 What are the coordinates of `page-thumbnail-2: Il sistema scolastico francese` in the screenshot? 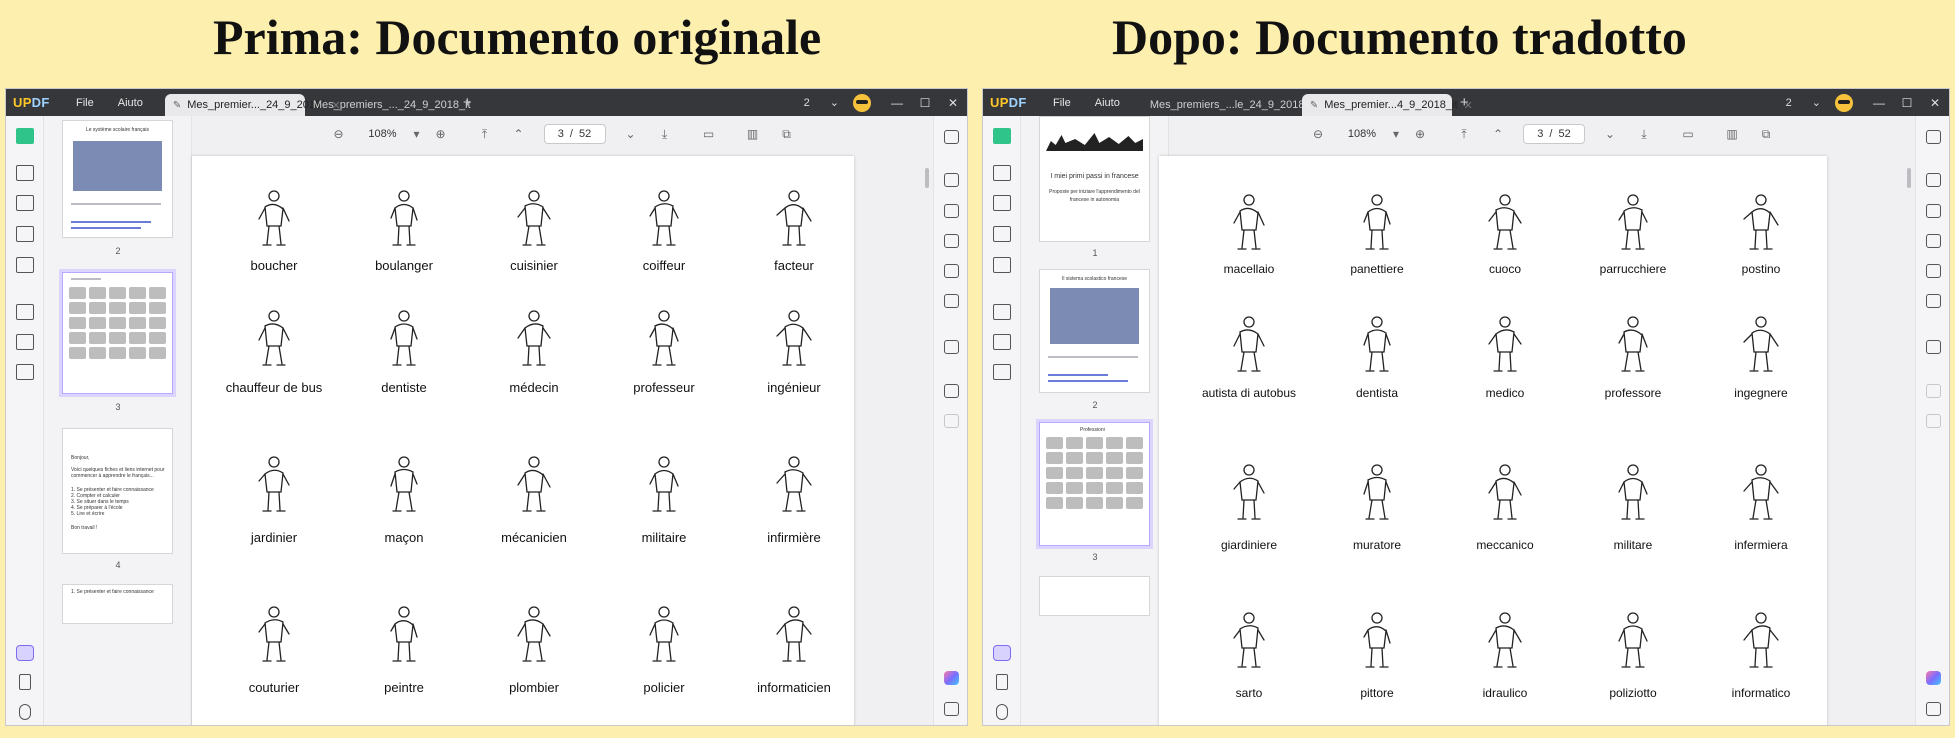 It's located at (1094, 331).